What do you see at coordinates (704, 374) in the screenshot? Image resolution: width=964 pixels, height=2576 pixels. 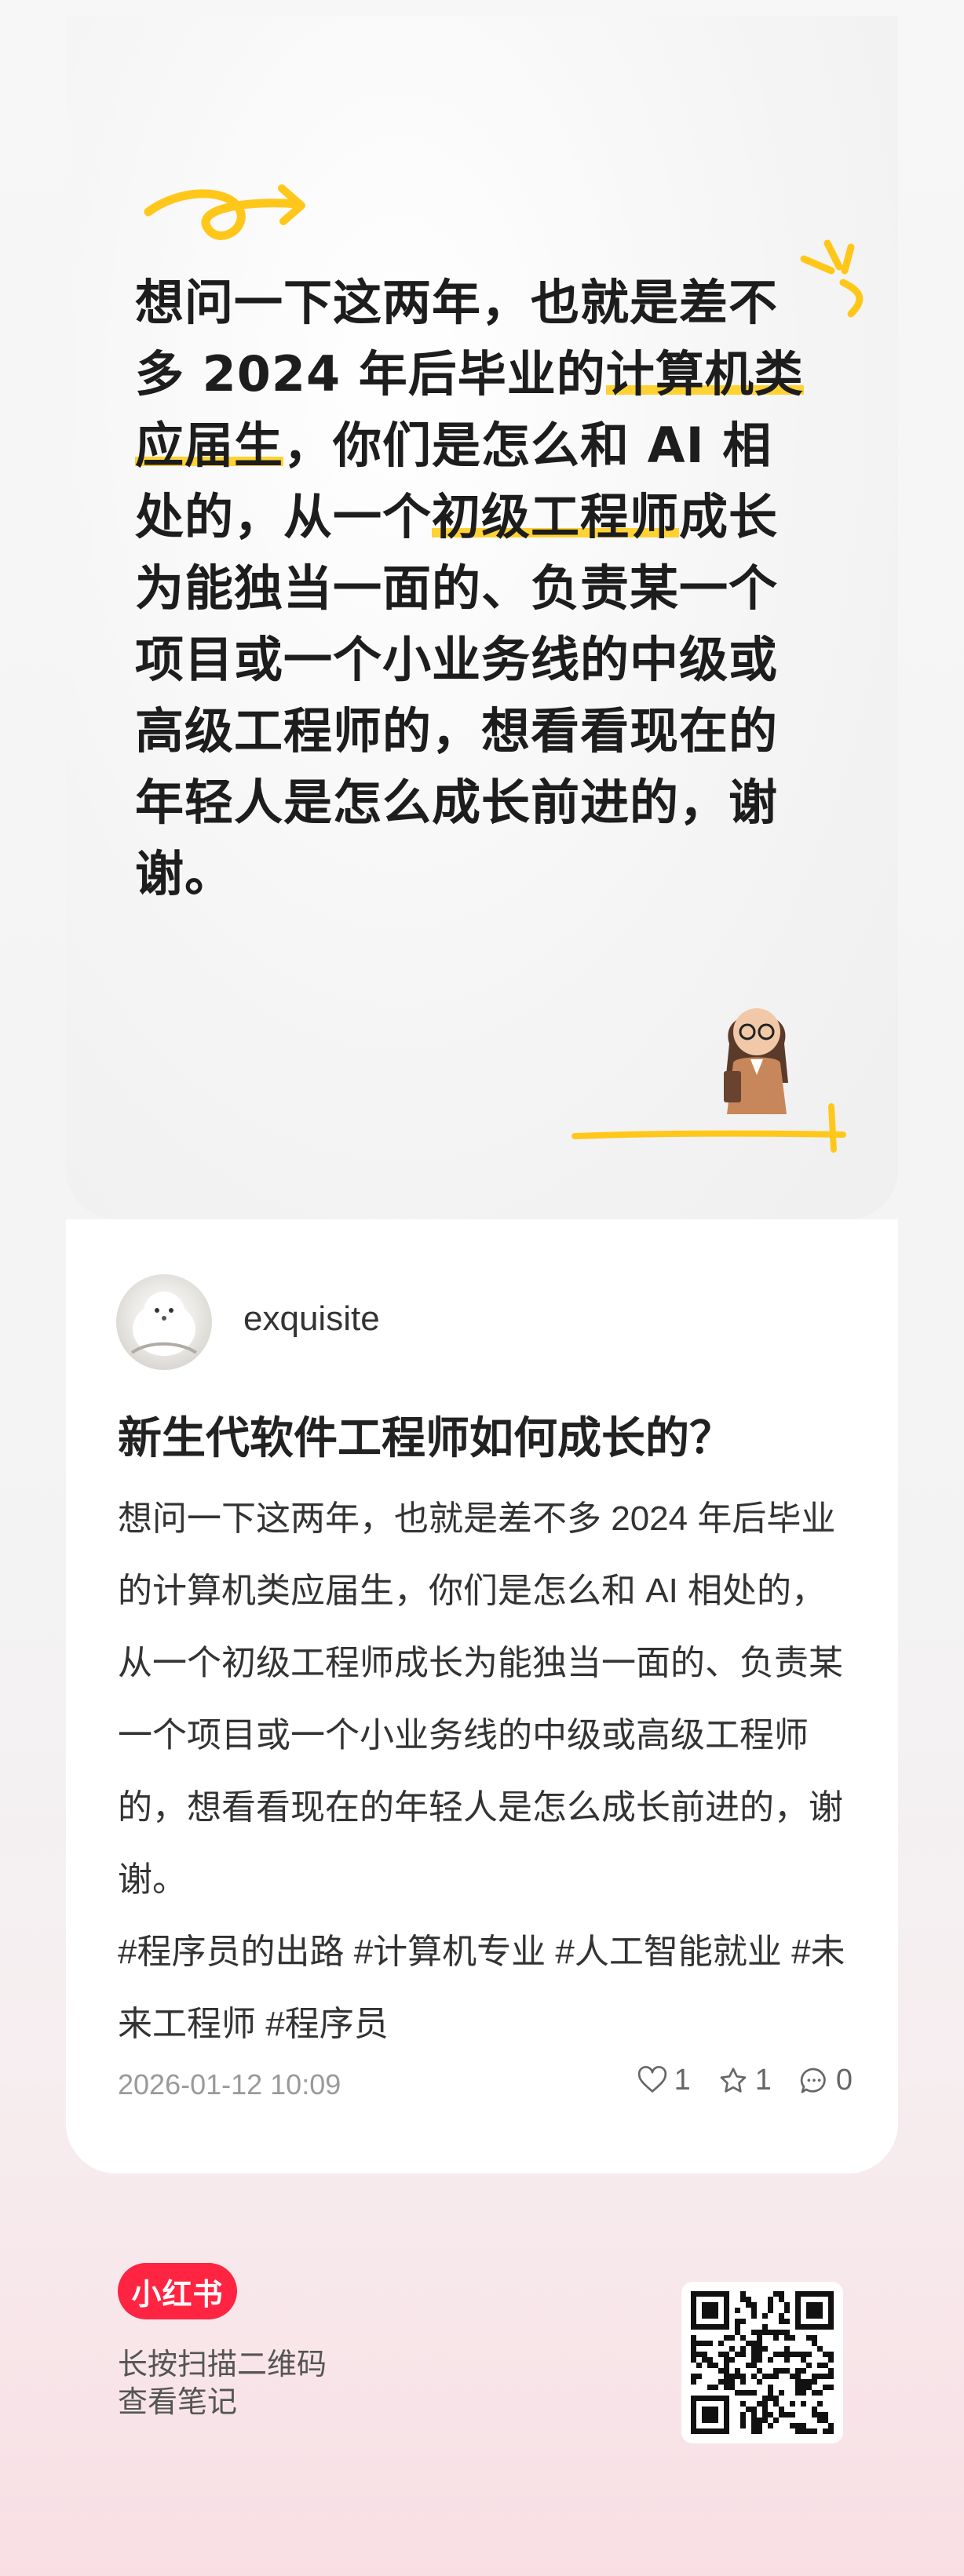 I see `highlighted-keyword: 计算机类` at bounding box center [704, 374].